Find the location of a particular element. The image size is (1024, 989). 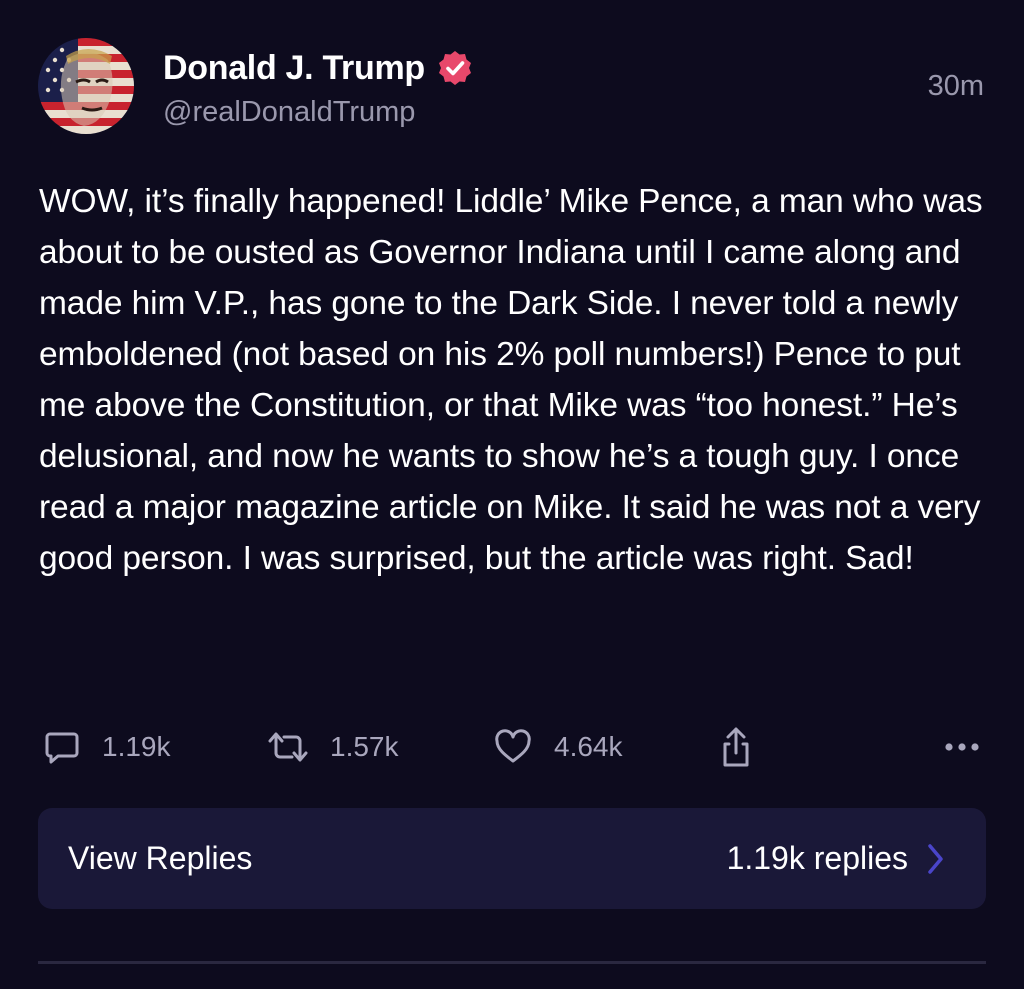

retruth-button: 1.57k is located at coordinates (332, 747).